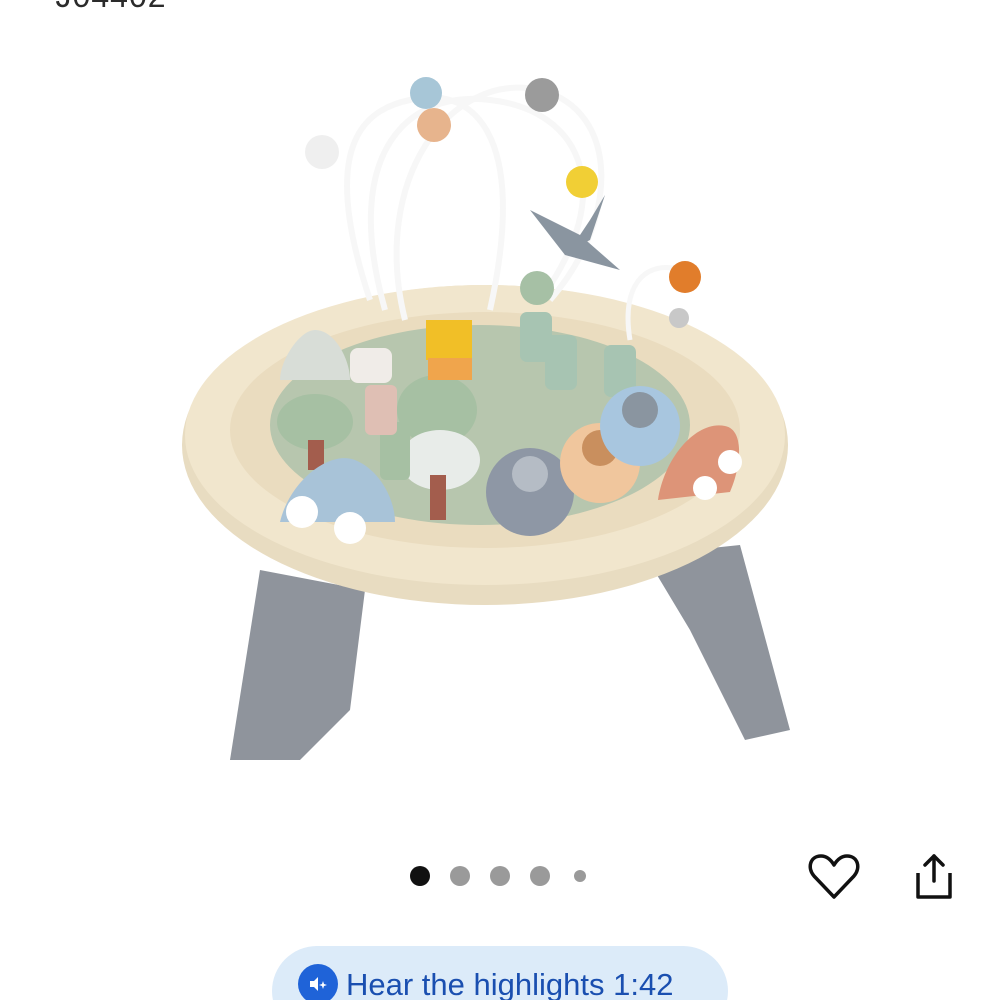 This screenshot has width=1000, height=1000. I want to click on favorite-button, so click(834, 876).